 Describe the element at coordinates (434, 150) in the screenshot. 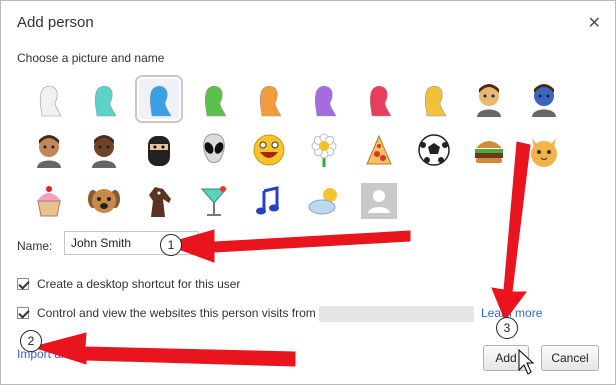

I see `soccer-ball-avatar` at that location.